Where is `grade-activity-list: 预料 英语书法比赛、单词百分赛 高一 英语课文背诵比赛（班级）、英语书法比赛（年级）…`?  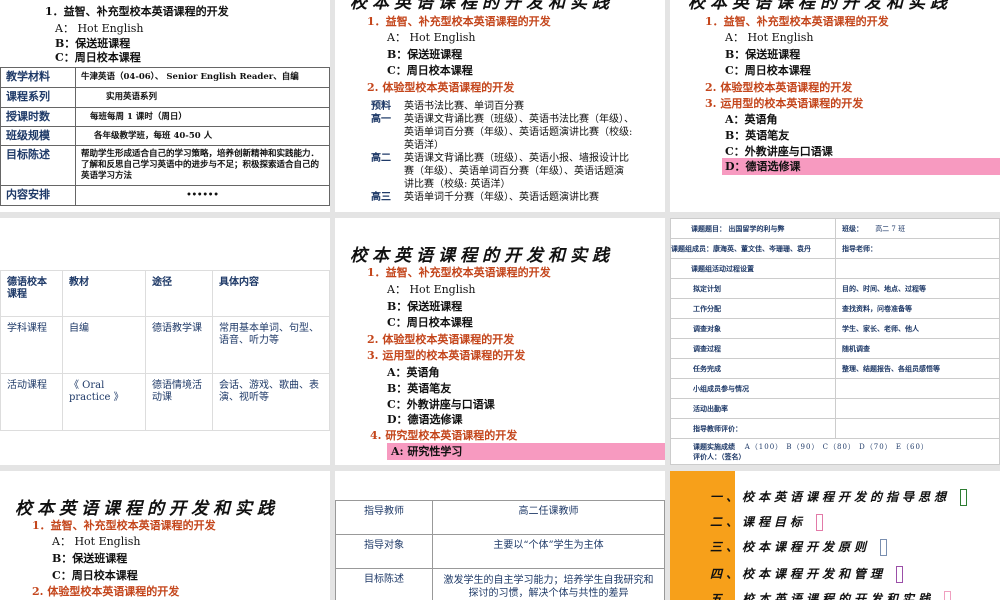
grade-activity-list: 预料 英语书法比赛、单词百分赛 高一 英语课文背诵比赛（班级）、英语书法比赛（年级）… is located at coordinates (502, 152).